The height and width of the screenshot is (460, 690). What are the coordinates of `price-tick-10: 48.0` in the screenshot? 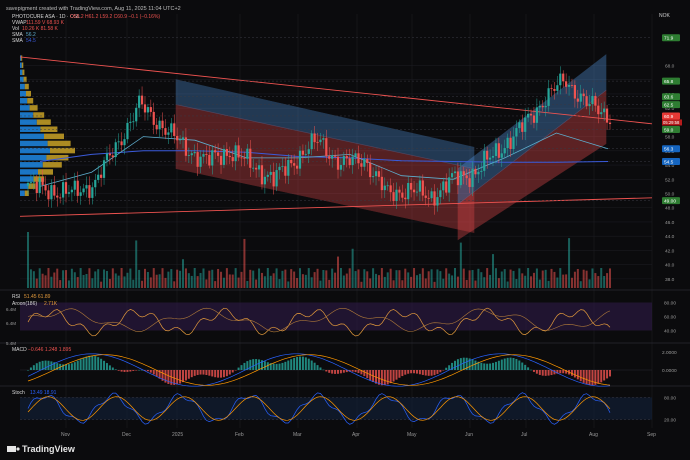 It's located at (670, 209).